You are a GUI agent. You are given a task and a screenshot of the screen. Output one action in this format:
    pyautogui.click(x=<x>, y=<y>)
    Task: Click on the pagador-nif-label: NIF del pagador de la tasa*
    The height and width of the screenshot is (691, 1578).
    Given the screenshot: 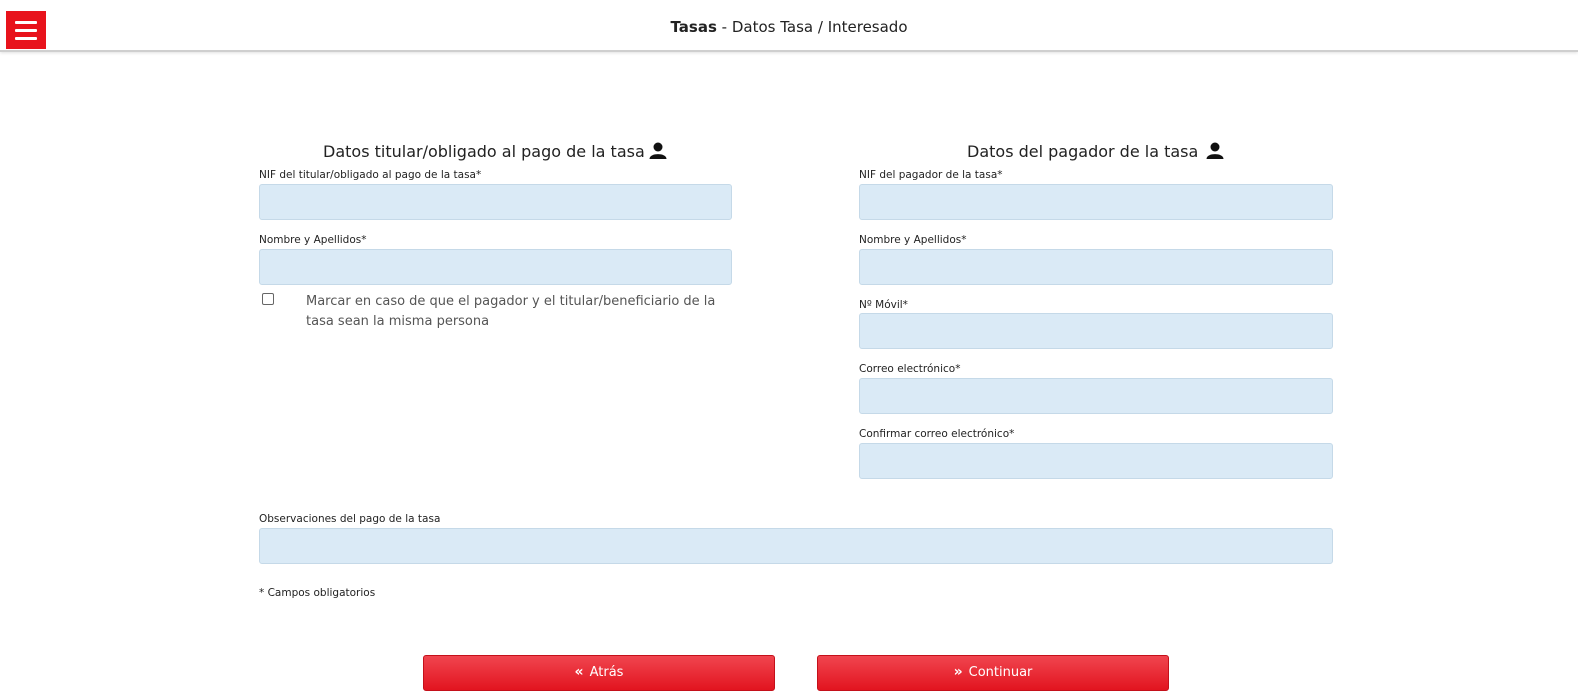 What is the action you would take?
    pyautogui.click(x=931, y=175)
    